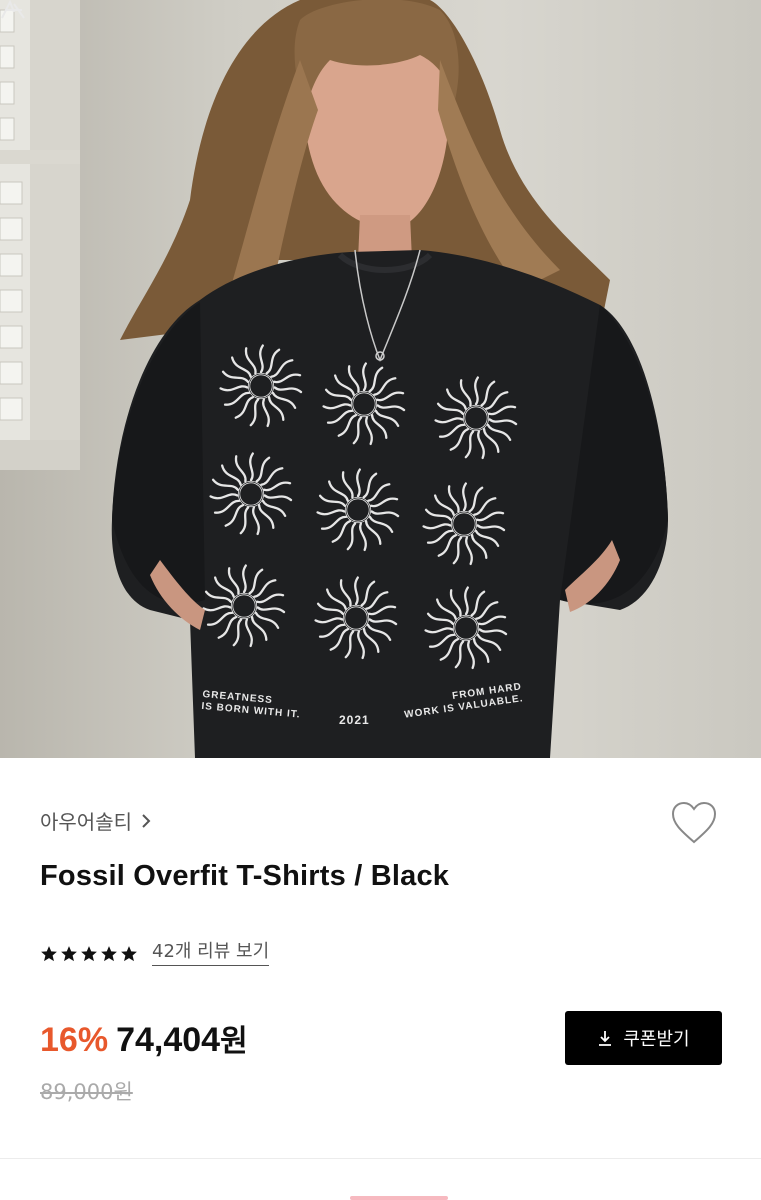  Describe the element at coordinates (211, 953) in the screenshot. I see `reviews-link: 42개 리뷰 보기` at that location.